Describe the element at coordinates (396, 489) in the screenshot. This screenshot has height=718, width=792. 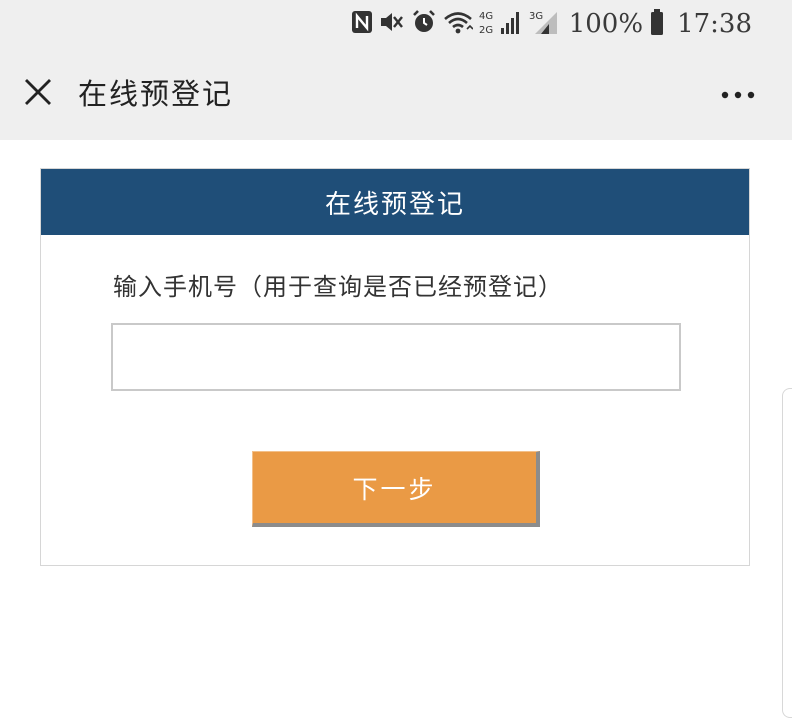
I see `next-button: 下一步` at that location.